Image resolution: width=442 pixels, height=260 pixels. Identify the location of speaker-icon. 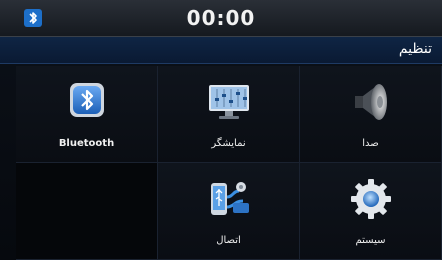
(370, 102).